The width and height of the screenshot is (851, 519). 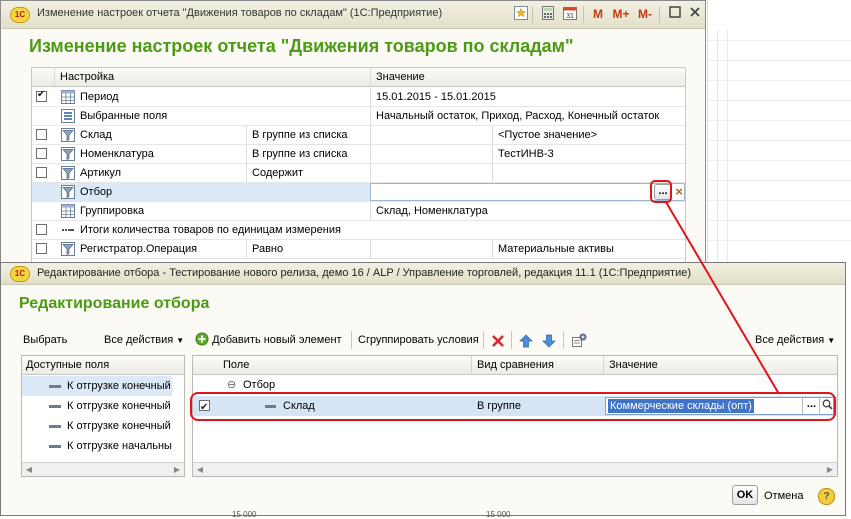 What do you see at coordinates (598, 14) in the screenshot?
I see `memory-button: M` at bounding box center [598, 14].